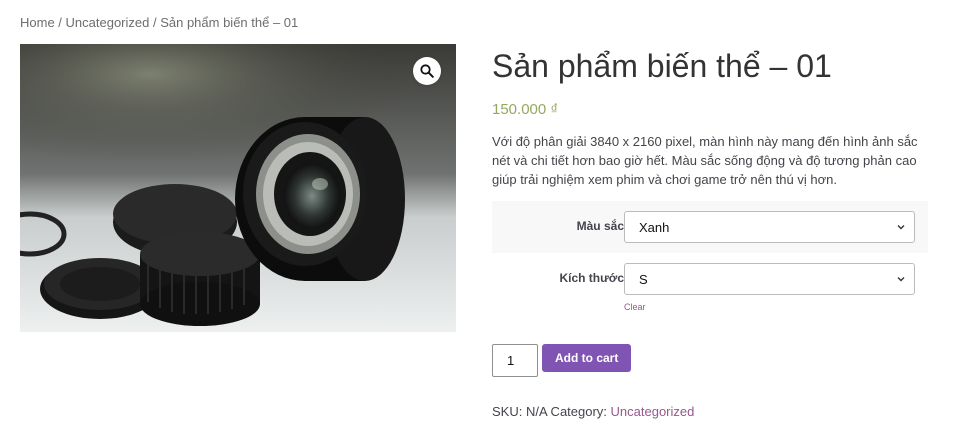  I want to click on zoom-button, so click(427, 71).